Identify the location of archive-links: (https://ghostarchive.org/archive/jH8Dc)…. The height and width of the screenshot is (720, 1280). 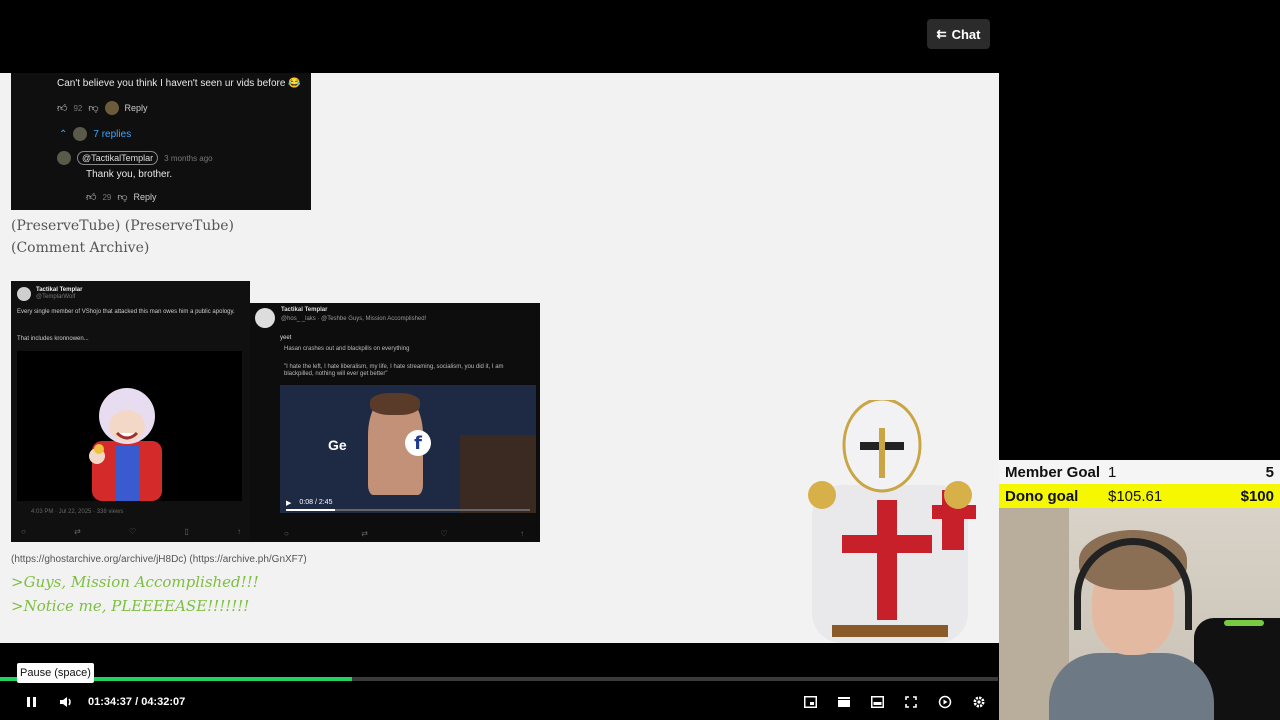
(159, 559).